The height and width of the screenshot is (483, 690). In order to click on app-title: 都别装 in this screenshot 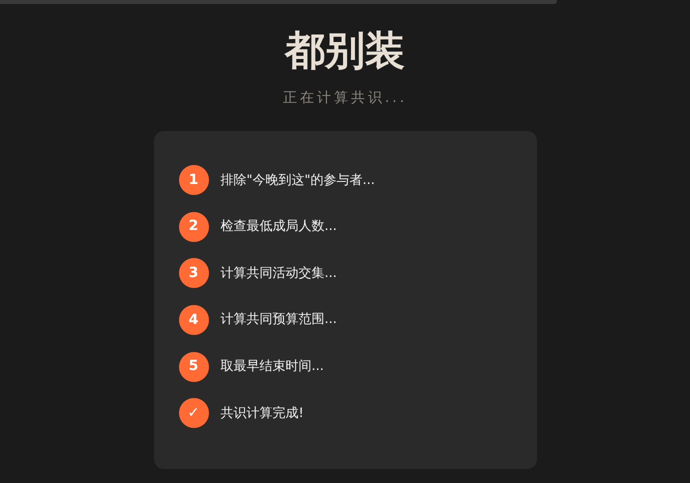, I will do `click(345, 51)`.